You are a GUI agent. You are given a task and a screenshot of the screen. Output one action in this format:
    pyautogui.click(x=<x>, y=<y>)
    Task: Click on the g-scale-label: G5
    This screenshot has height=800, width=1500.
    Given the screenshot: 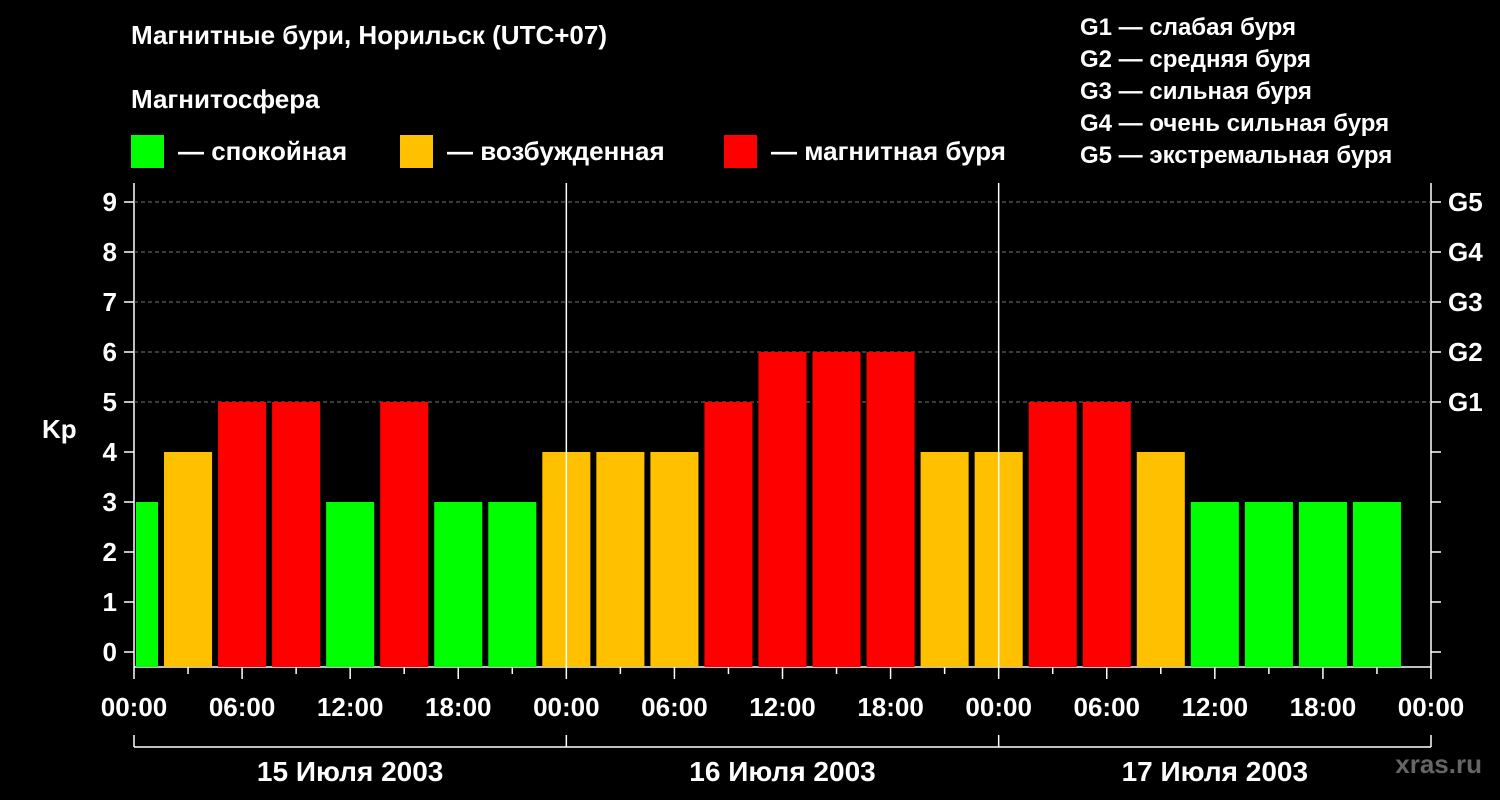 What is the action you would take?
    pyautogui.click(x=1465, y=202)
    